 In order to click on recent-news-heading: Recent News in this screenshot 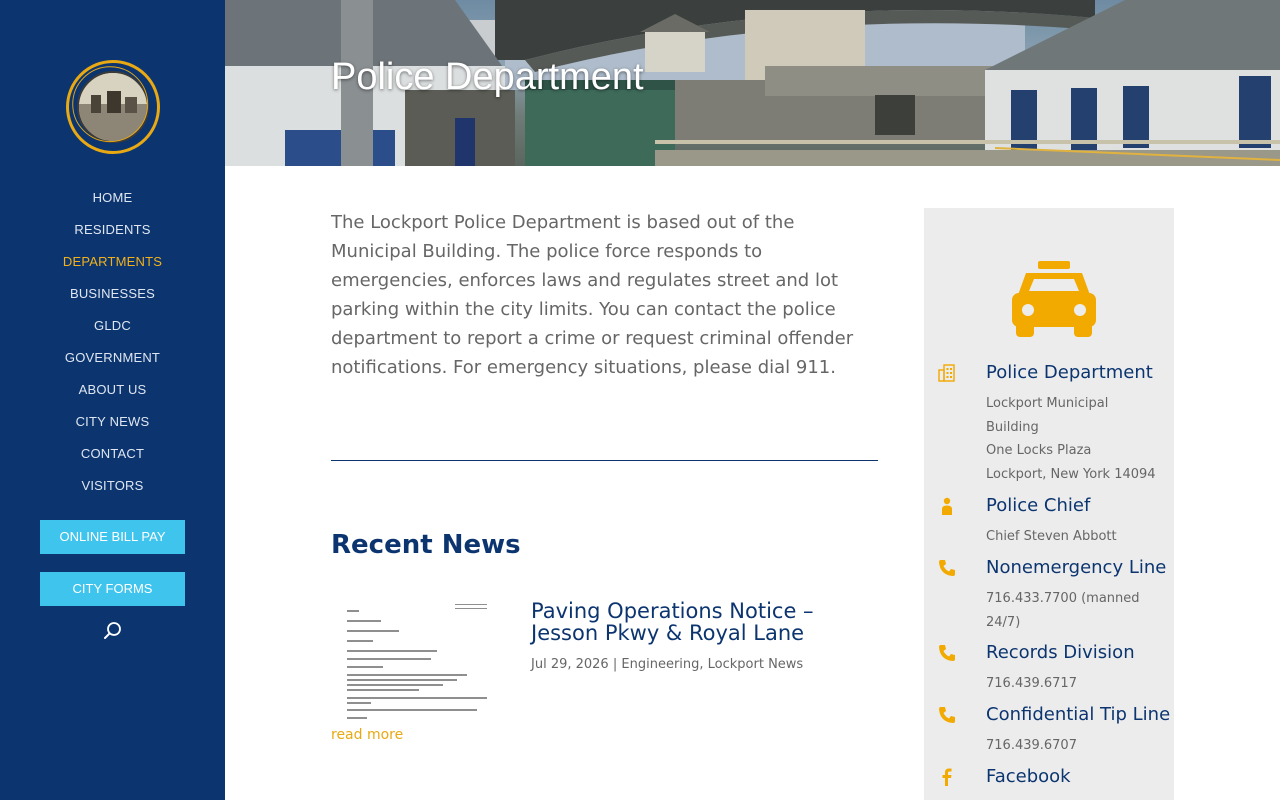, I will do `click(426, 545)`.